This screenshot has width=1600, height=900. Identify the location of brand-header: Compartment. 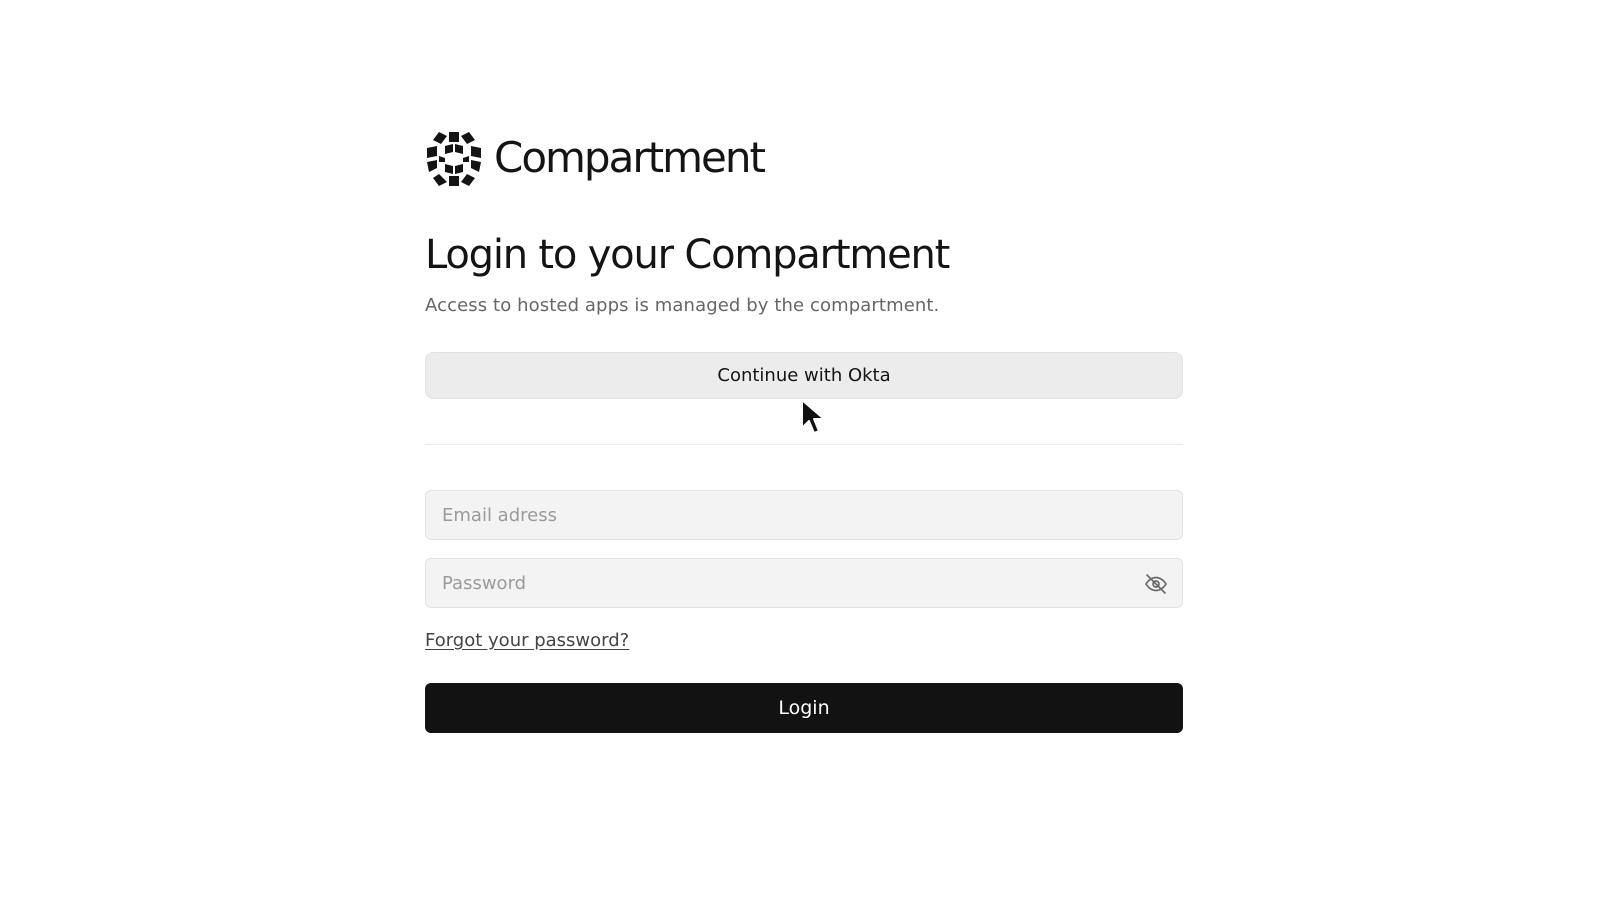
(804, 159).